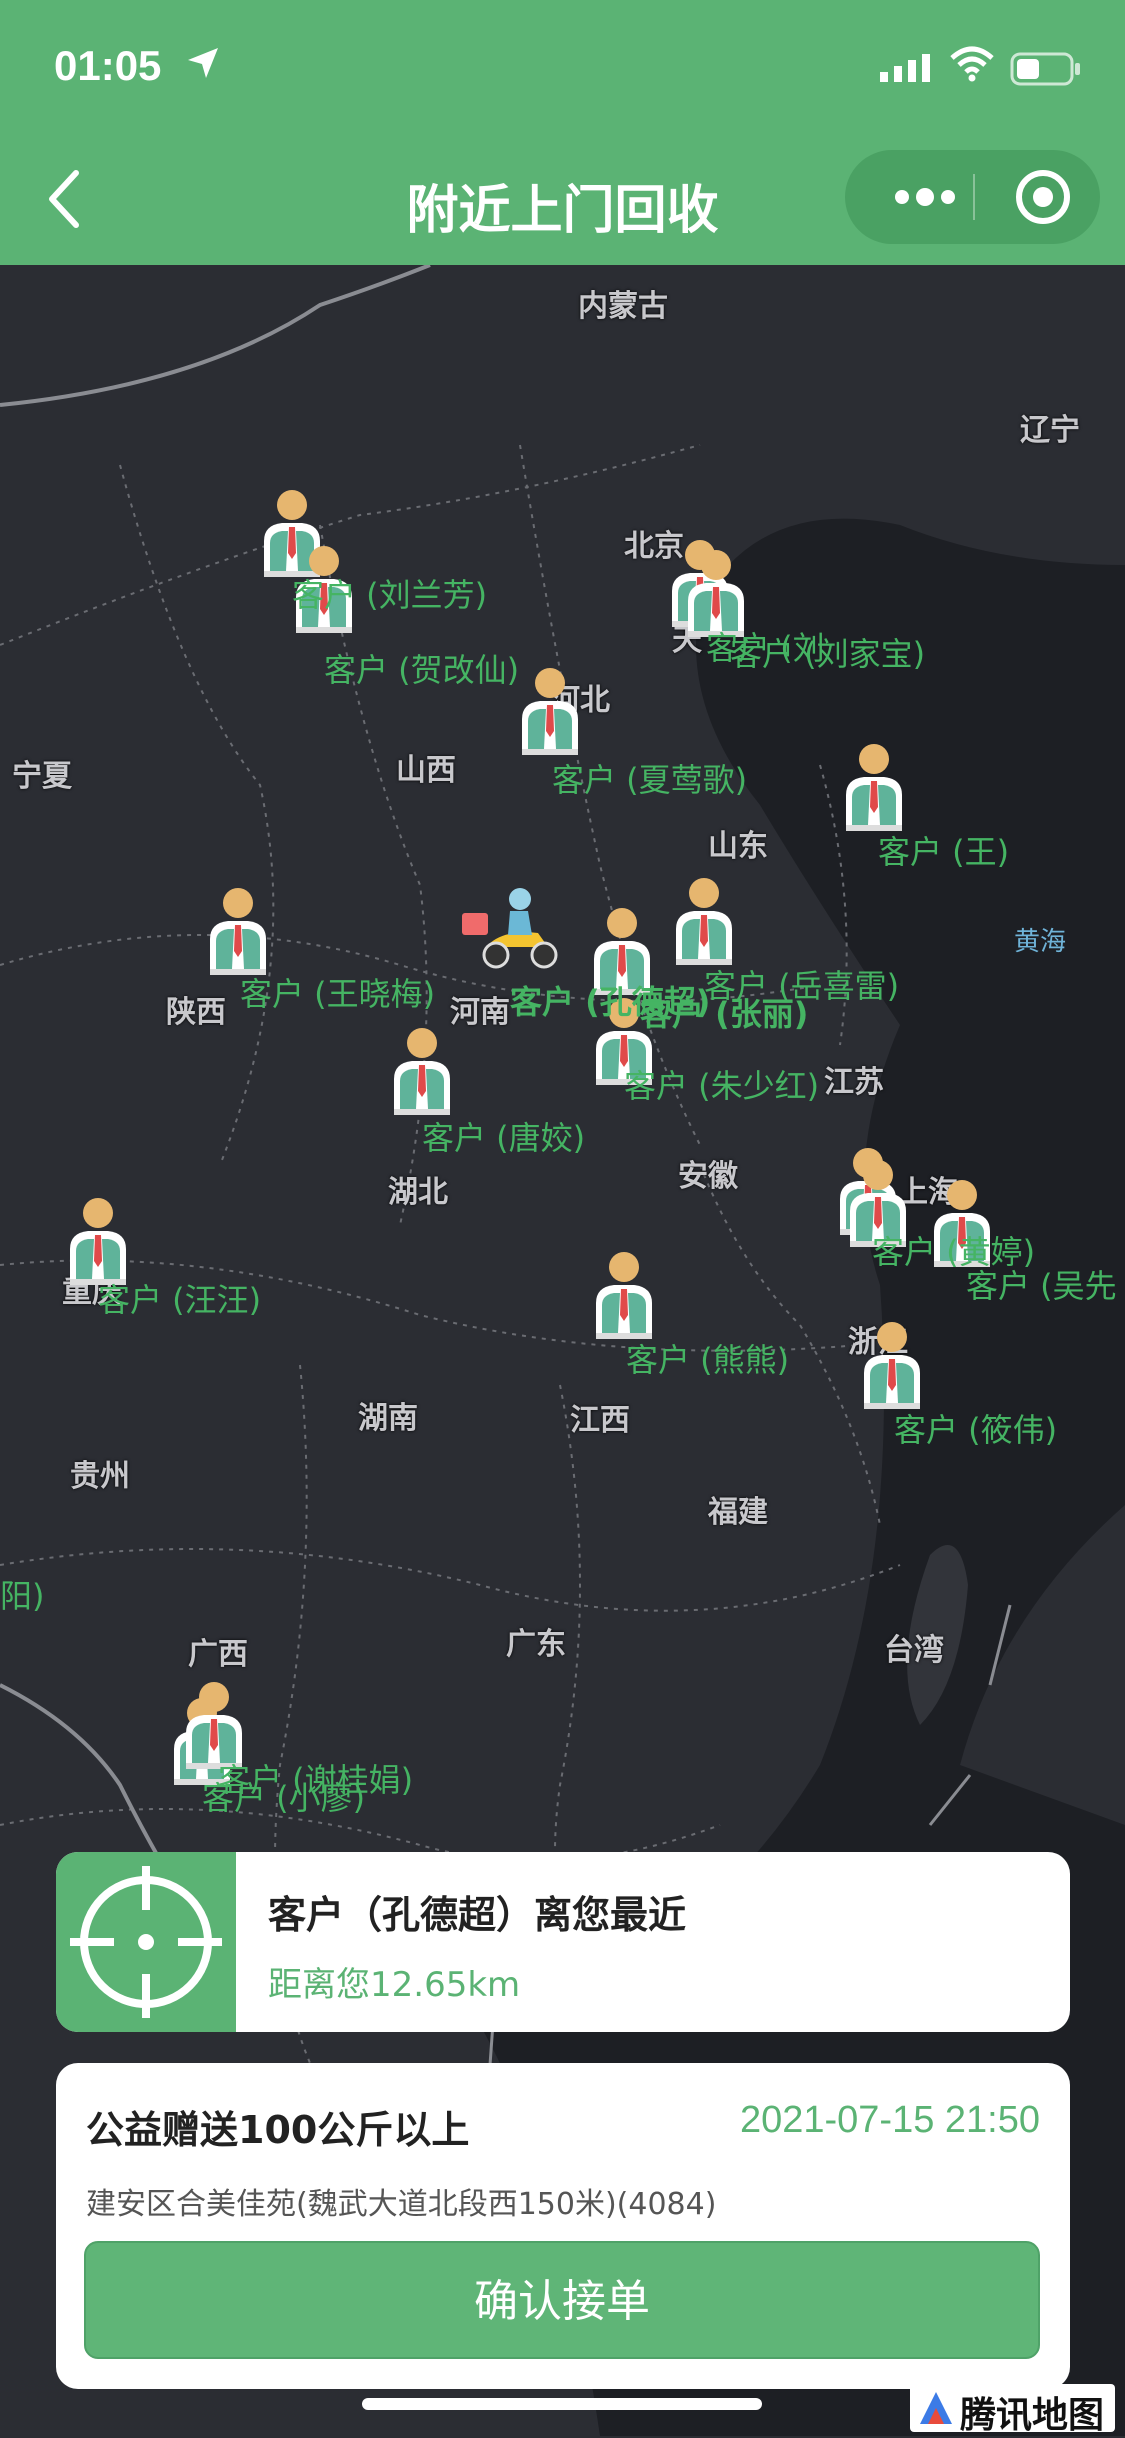 Image resolution: width=1125 pixels, height=2438 pixels. What do you see at coordinates (1032, 2415) in the screenshot?
I see `tencent-map-logo-text: 腾讯地图` at bounding box center [1032, 2415].